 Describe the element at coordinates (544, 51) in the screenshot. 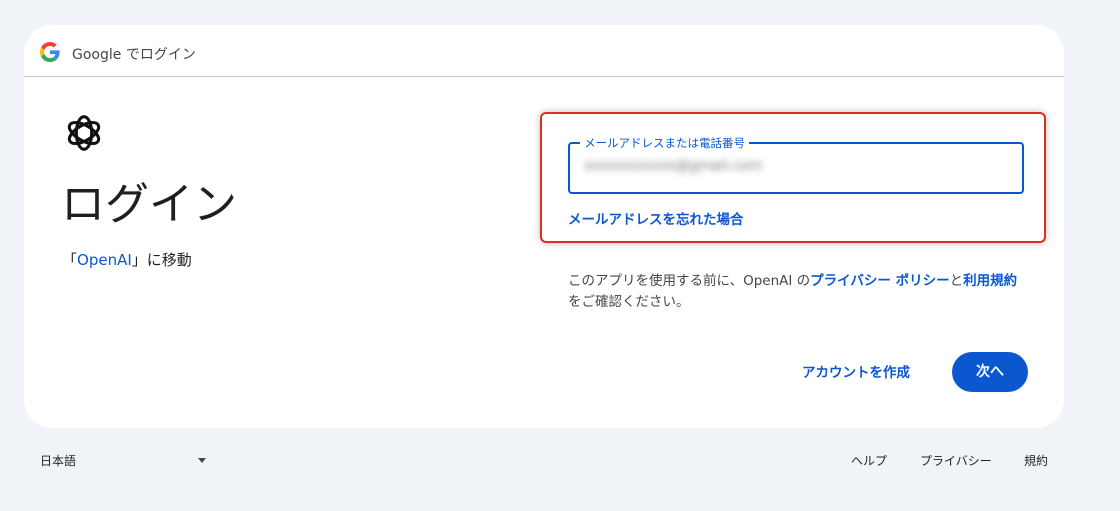

I see `card-header: Google でログイン` at that location.